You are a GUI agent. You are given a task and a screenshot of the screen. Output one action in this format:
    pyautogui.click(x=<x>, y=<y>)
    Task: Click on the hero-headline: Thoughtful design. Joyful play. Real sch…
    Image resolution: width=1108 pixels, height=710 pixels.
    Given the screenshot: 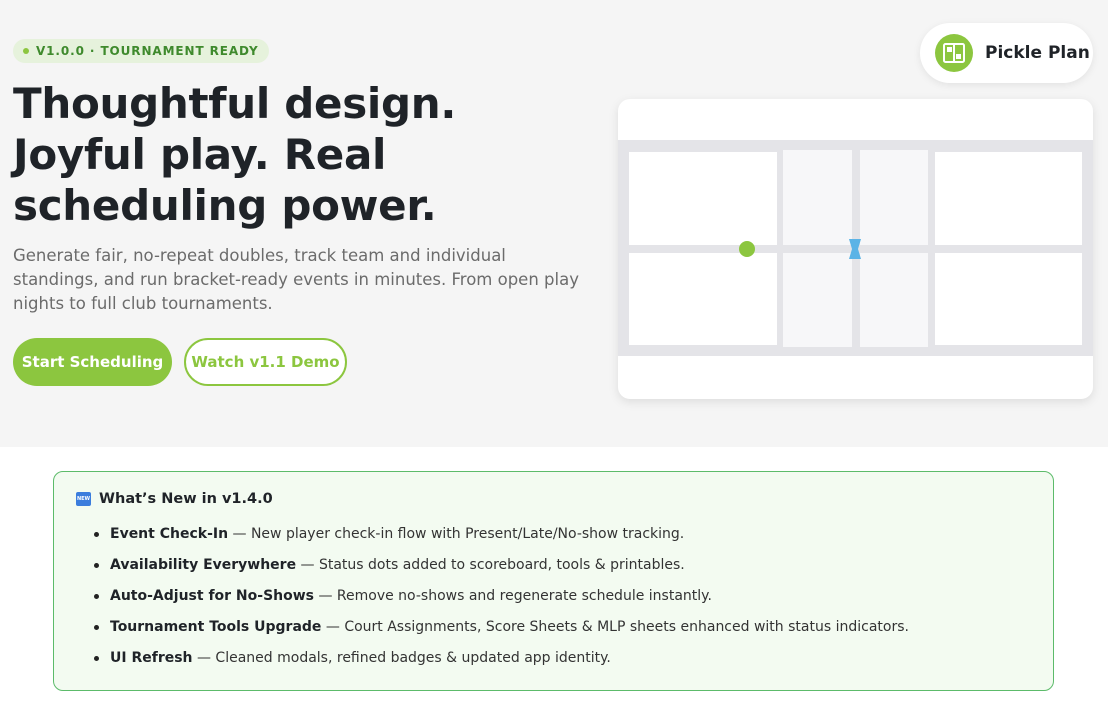 What is the action you would take?
    pyautogui.click(x=235, y=154)
    